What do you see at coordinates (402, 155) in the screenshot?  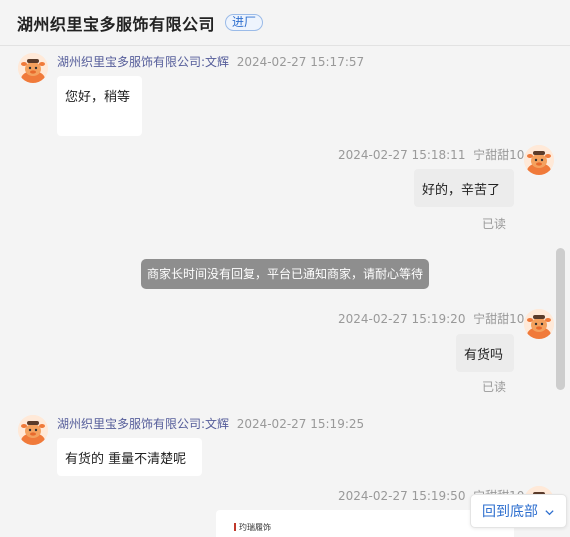 I see `message-time: 2024-02-27 15:18:11` at bounding box center [402, 155].